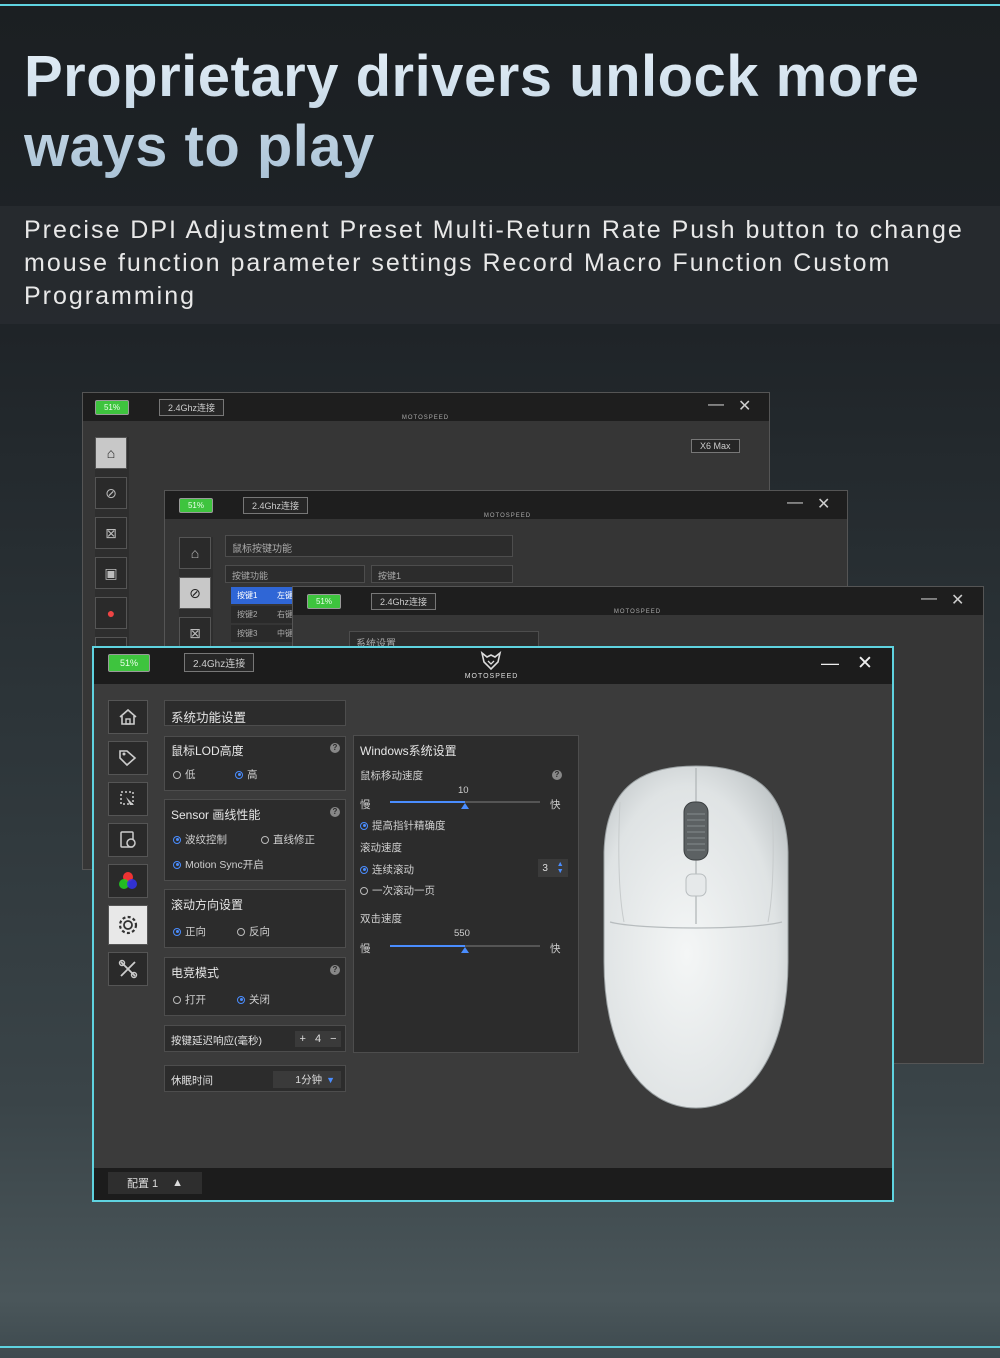 The height and width of the screenshot is (1358, 1000). I want to click on decrement-button: −, so click(333, 1039).